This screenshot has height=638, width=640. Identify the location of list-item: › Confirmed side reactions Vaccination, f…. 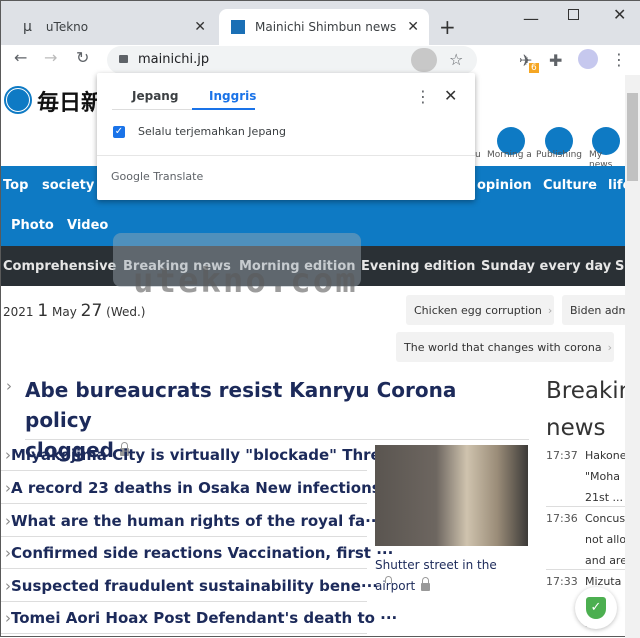
(197, 553).